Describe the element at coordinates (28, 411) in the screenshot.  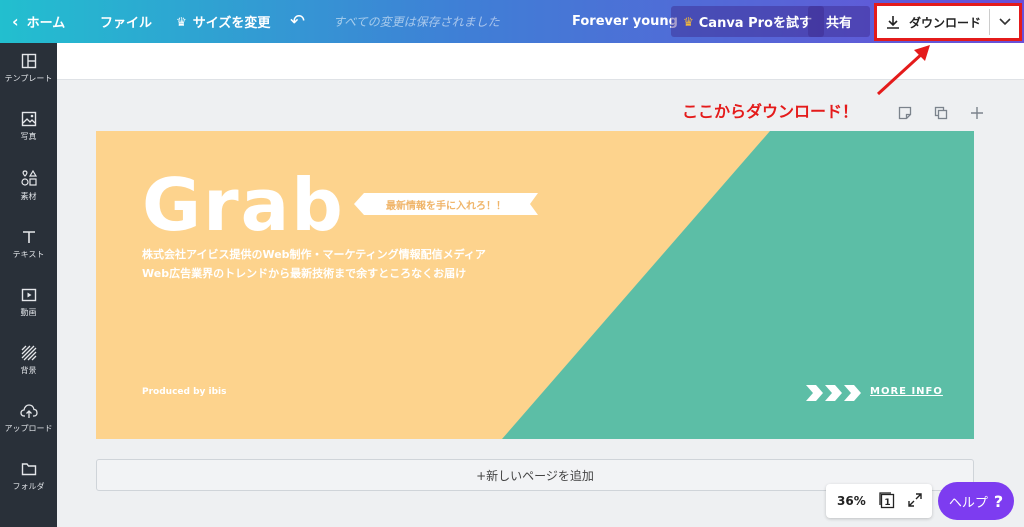
I see `upload-icon` at that location.